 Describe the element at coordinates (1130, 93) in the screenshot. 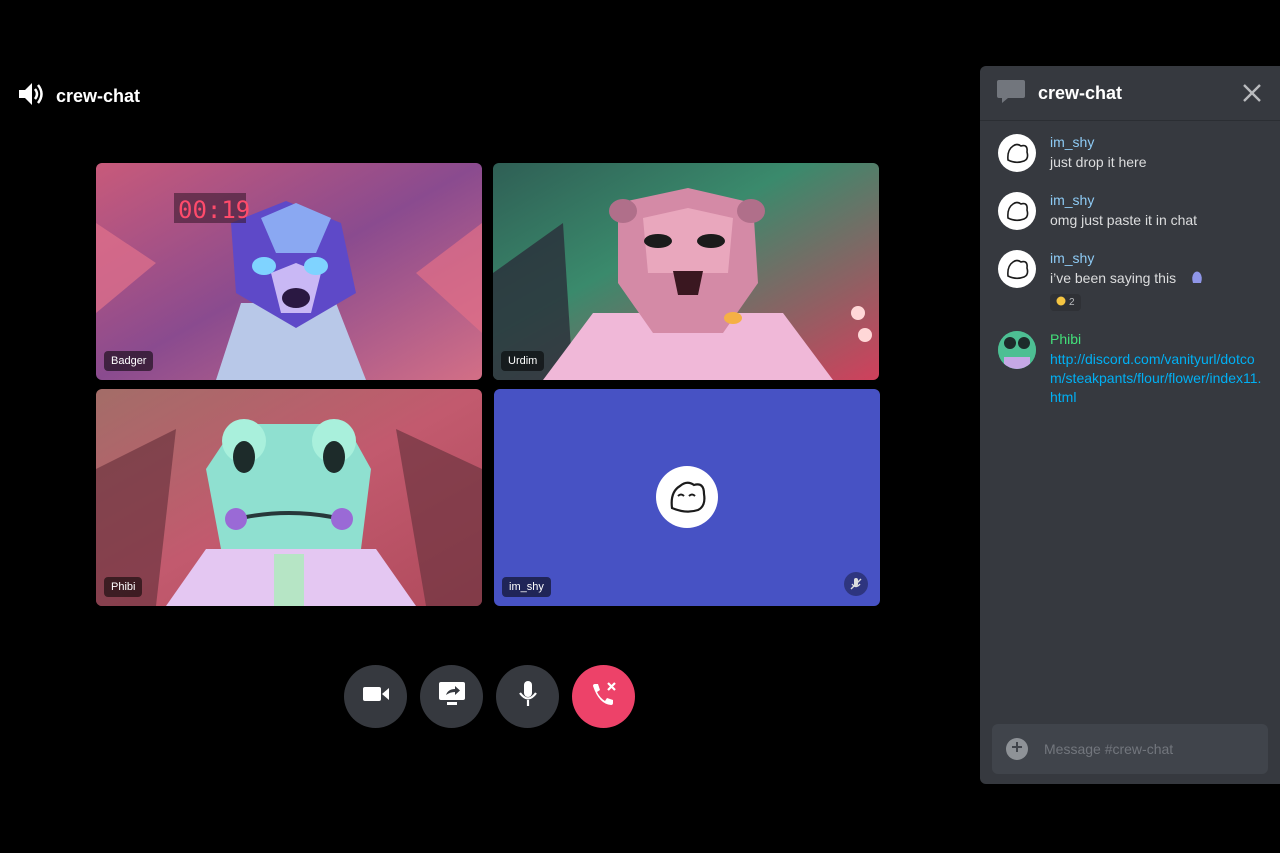

I see `chat-header: crew-chat` at that location.